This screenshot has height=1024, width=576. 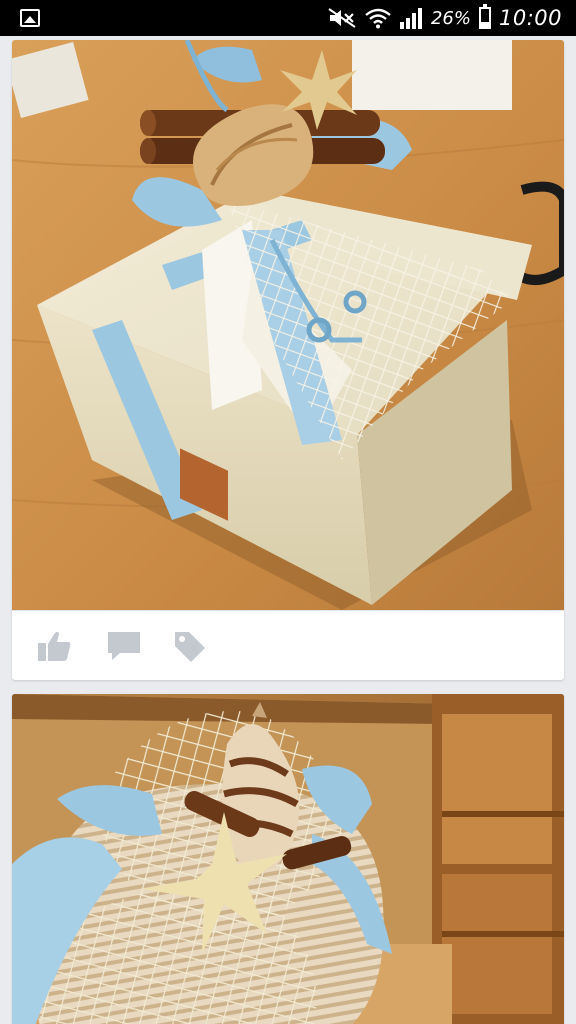 What do you see at coordinates (450, 18) in the screenshot?
I see `battery-percent: 26%` at bounding box center [450, 18].